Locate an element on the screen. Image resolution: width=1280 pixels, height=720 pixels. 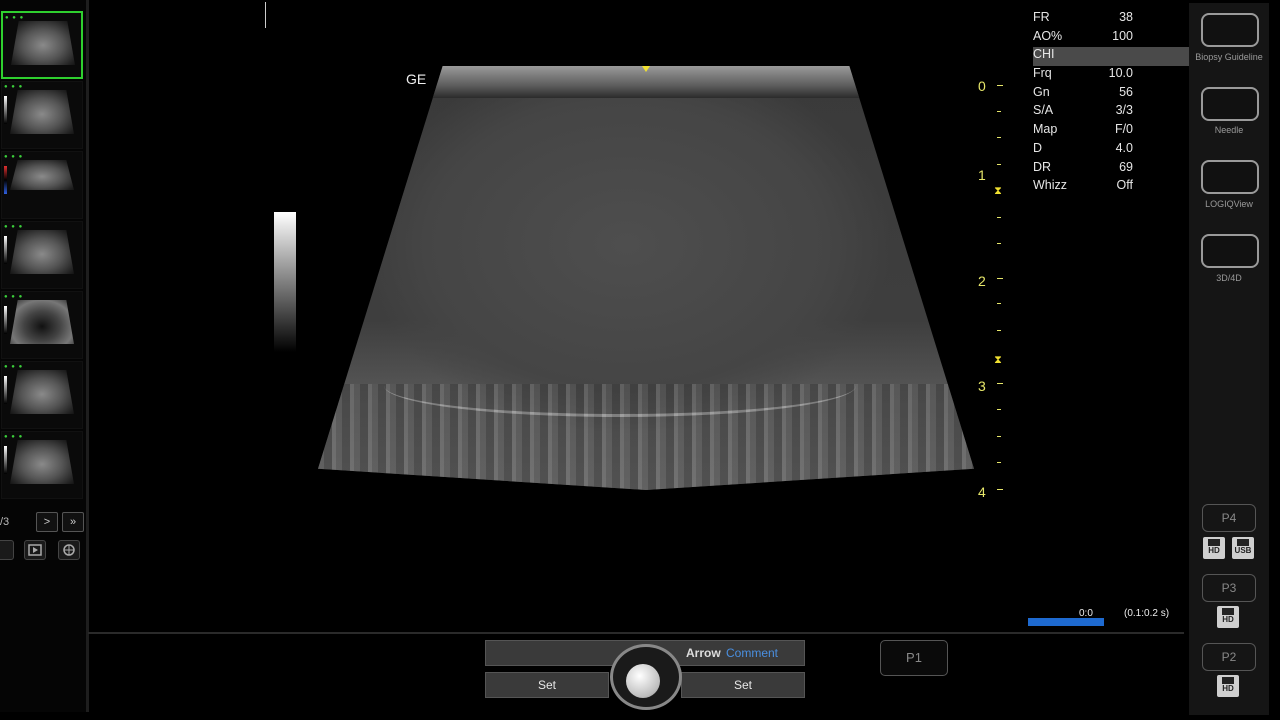
thumbnail-5: ● ● ● is located at coordinates (42, 325).